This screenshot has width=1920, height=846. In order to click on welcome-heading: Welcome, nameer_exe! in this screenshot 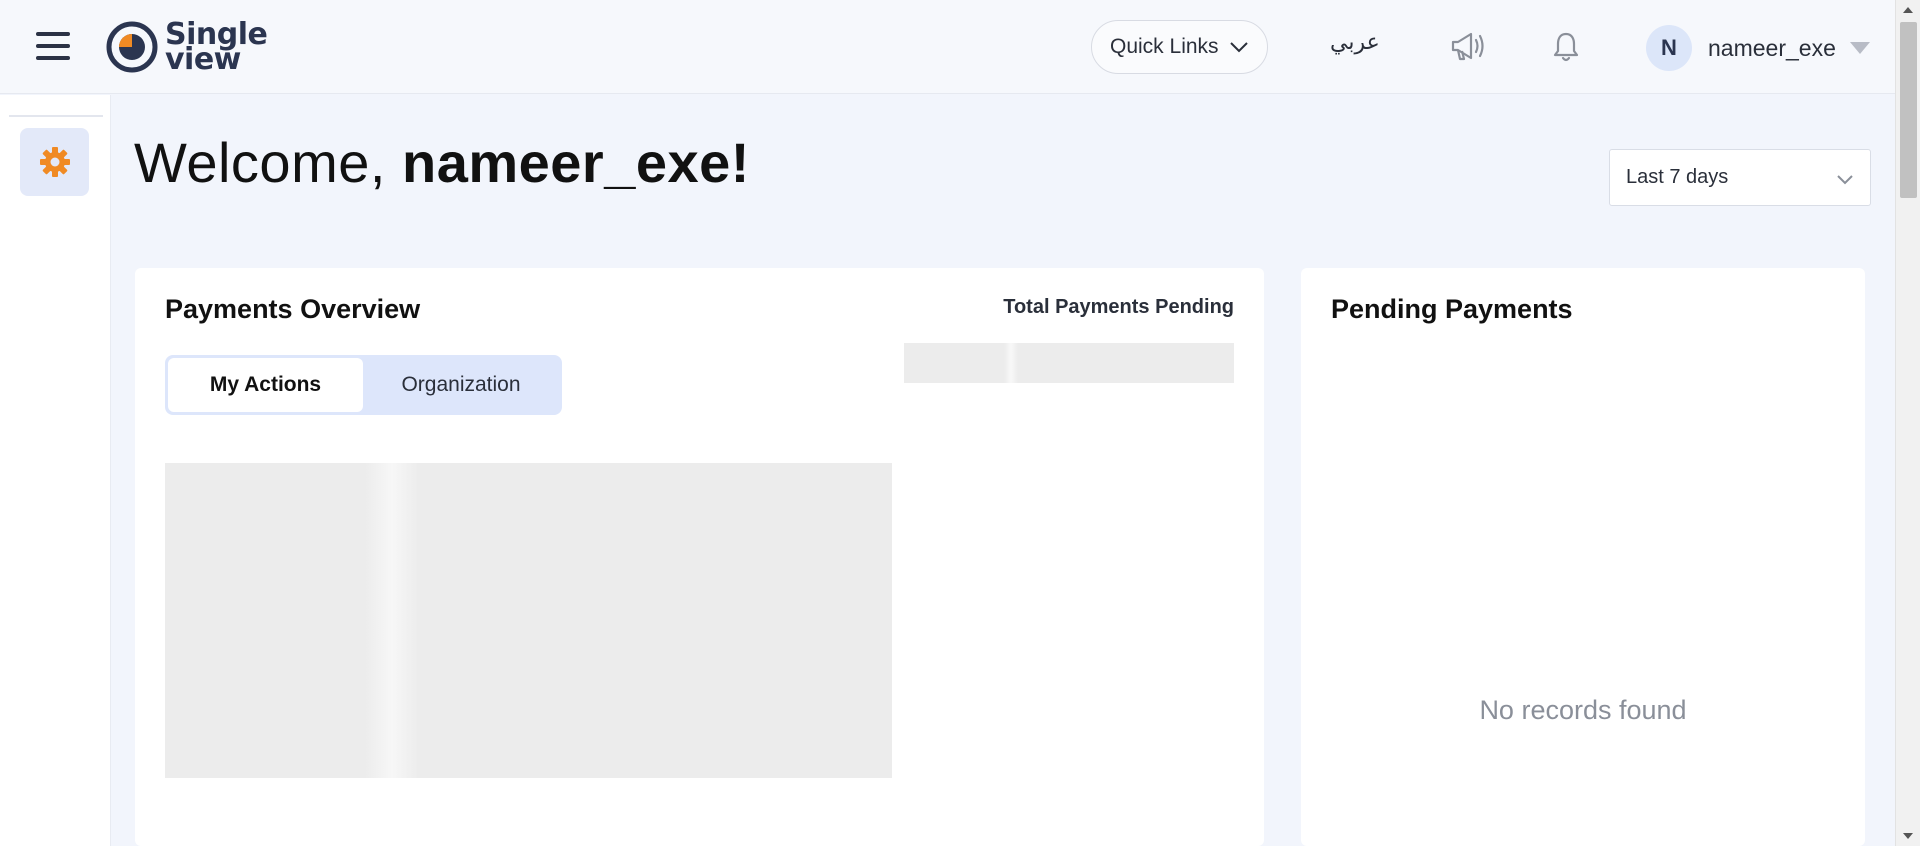, I will do `click(442, 162)`.